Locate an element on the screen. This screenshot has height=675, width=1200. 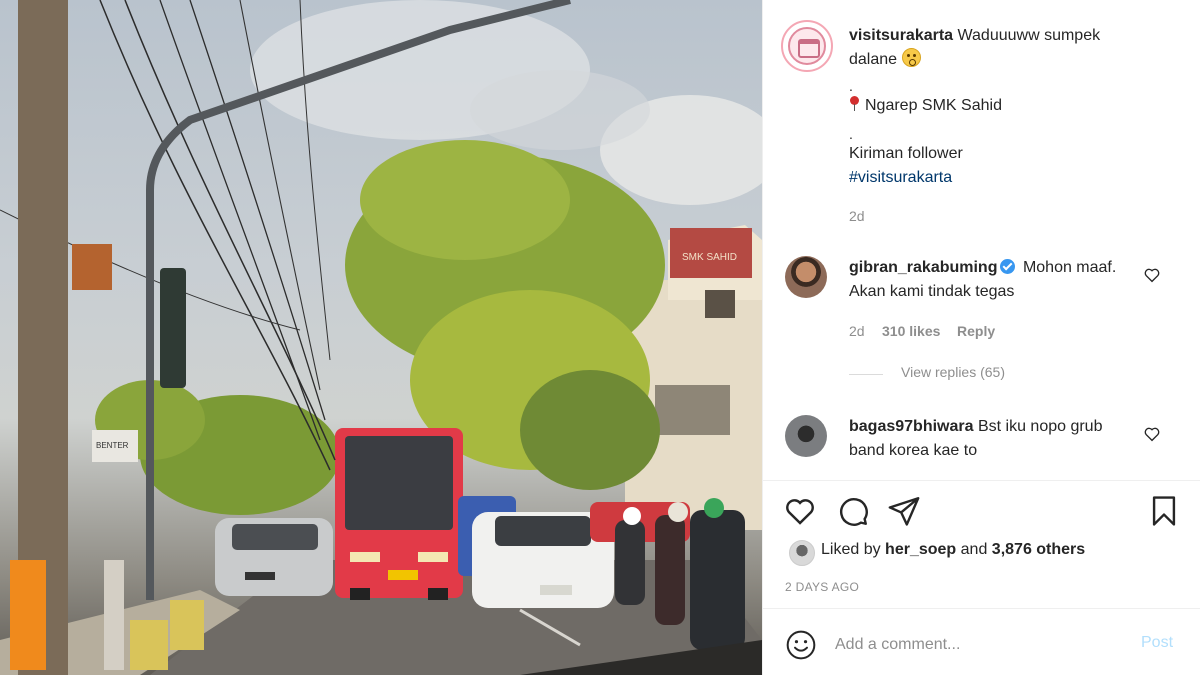
pin-icon is located at coordinates (854, 103).